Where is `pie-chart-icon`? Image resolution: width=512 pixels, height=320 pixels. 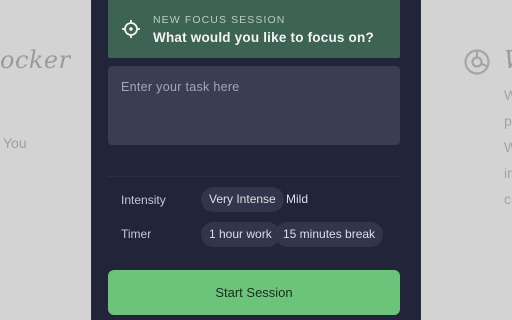
pie-chart-icon is located at coordinates (477, 62).